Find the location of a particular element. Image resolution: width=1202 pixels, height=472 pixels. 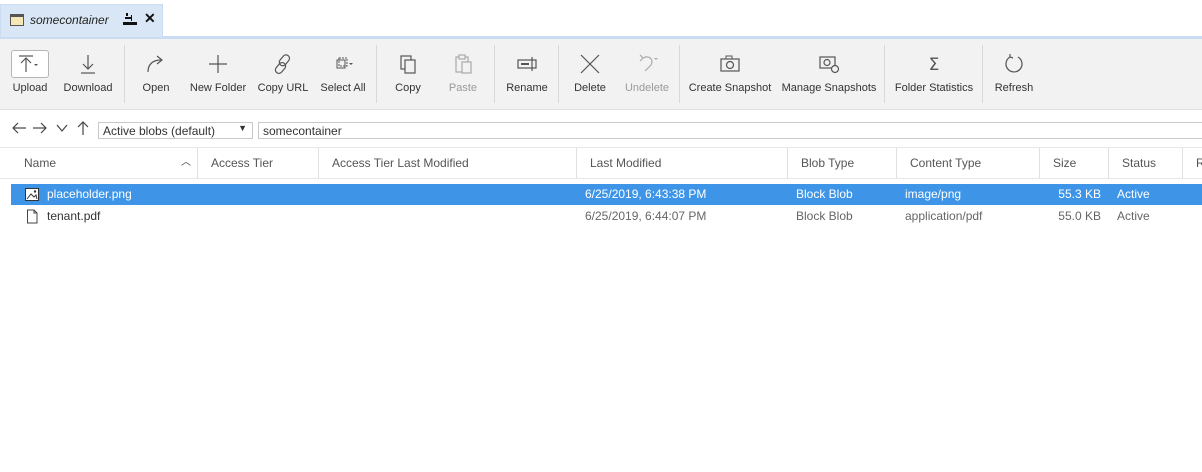

svg-text: Σ is located at coordinates (934, 65).